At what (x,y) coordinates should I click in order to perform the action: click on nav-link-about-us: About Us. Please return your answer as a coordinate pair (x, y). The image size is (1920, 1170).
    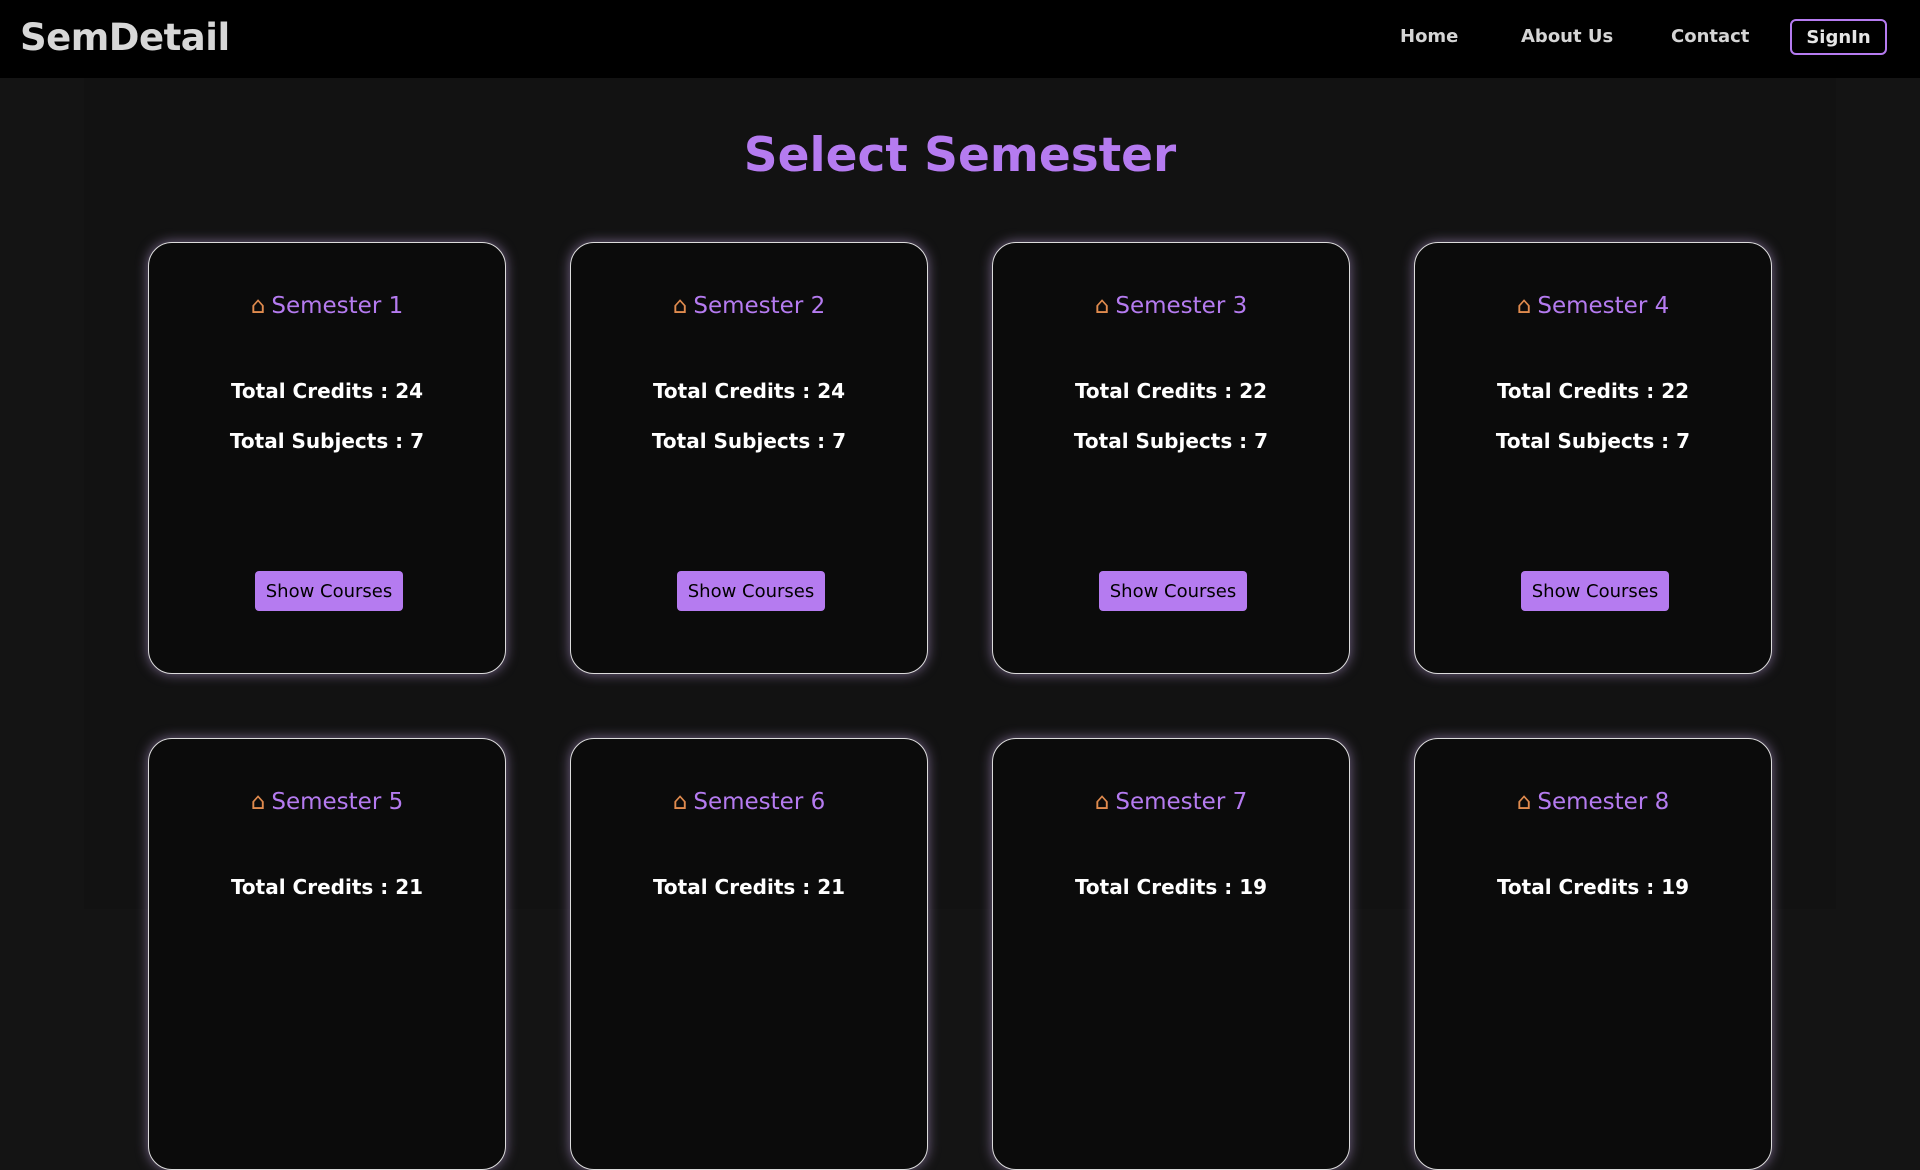
    Looking at the image, I should click on (1567, 36).